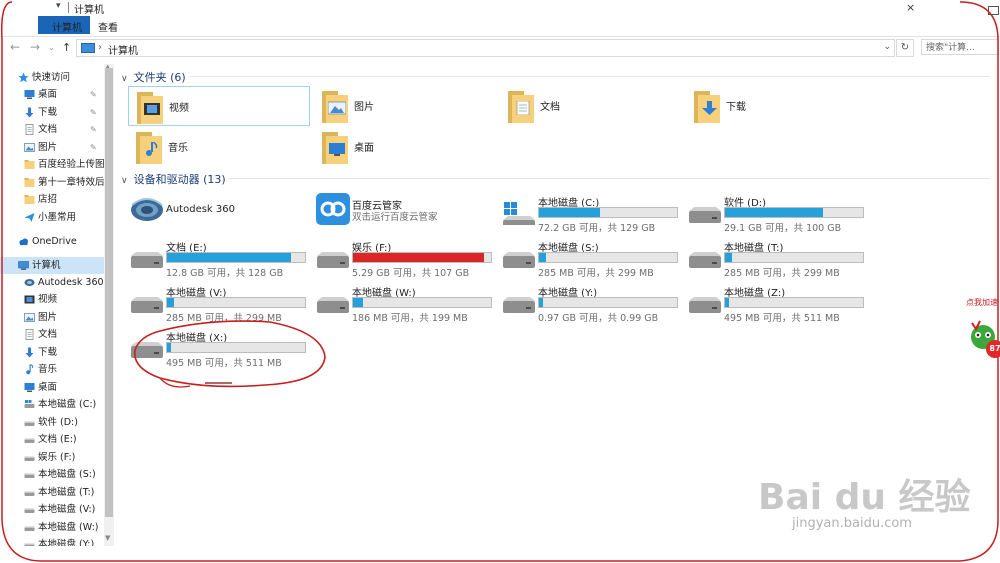 This screenshot has height=563, width=1000. Describe the element at coordinates (52, 265) in the screenshot. I see `nav-item: 计算机` at that location.